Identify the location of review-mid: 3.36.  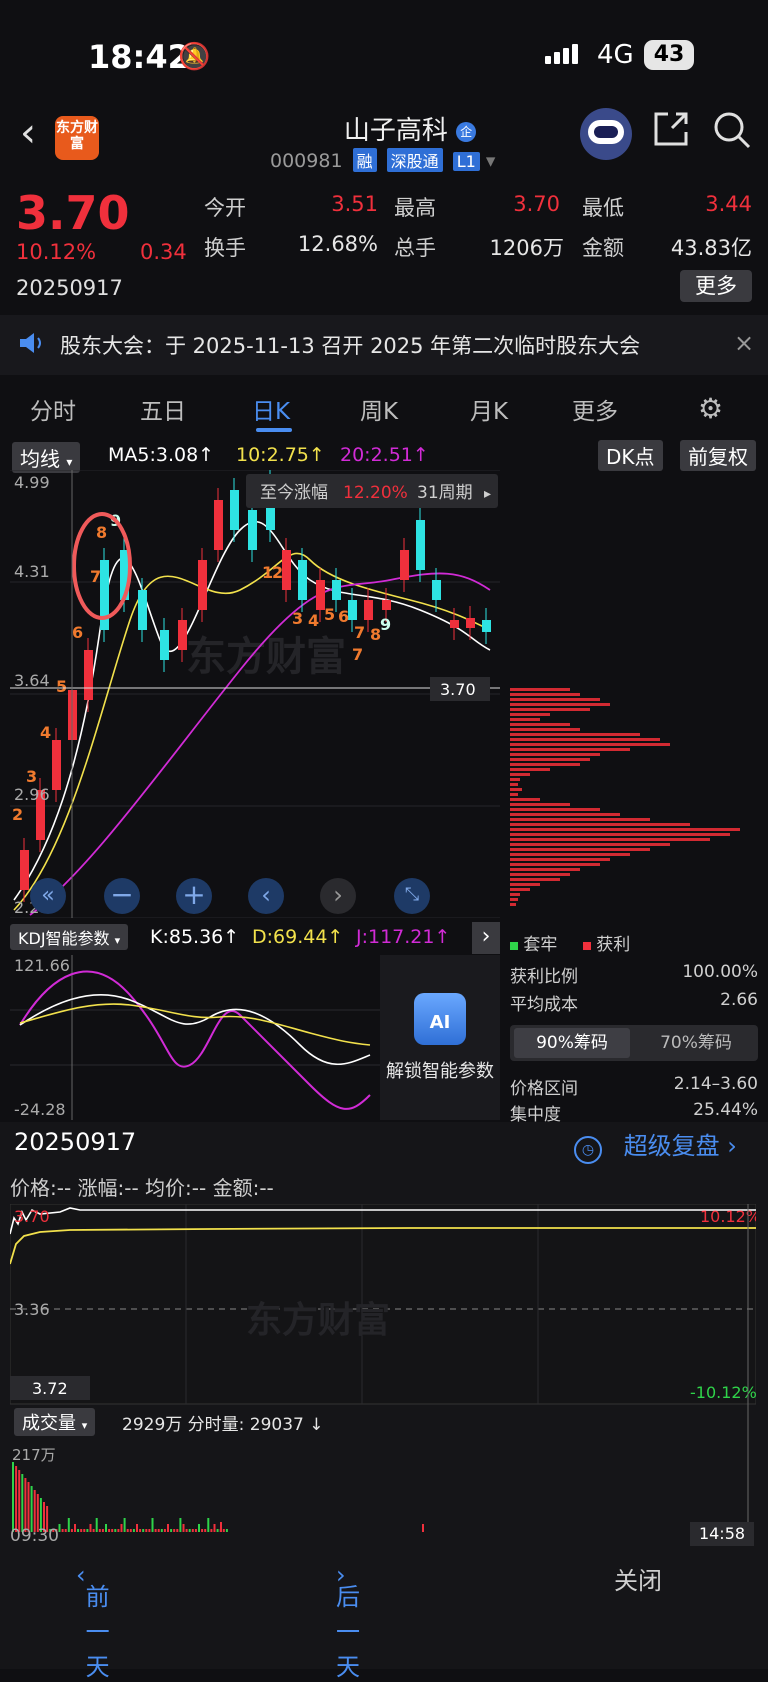
(32, 1309).